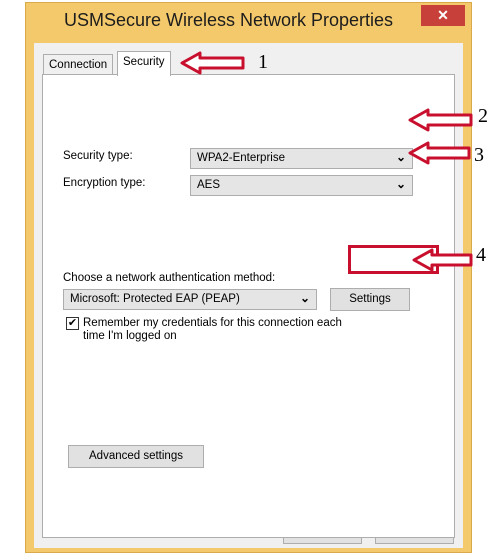  I want to click on annotation-number-4: 4, so click(481, 255).